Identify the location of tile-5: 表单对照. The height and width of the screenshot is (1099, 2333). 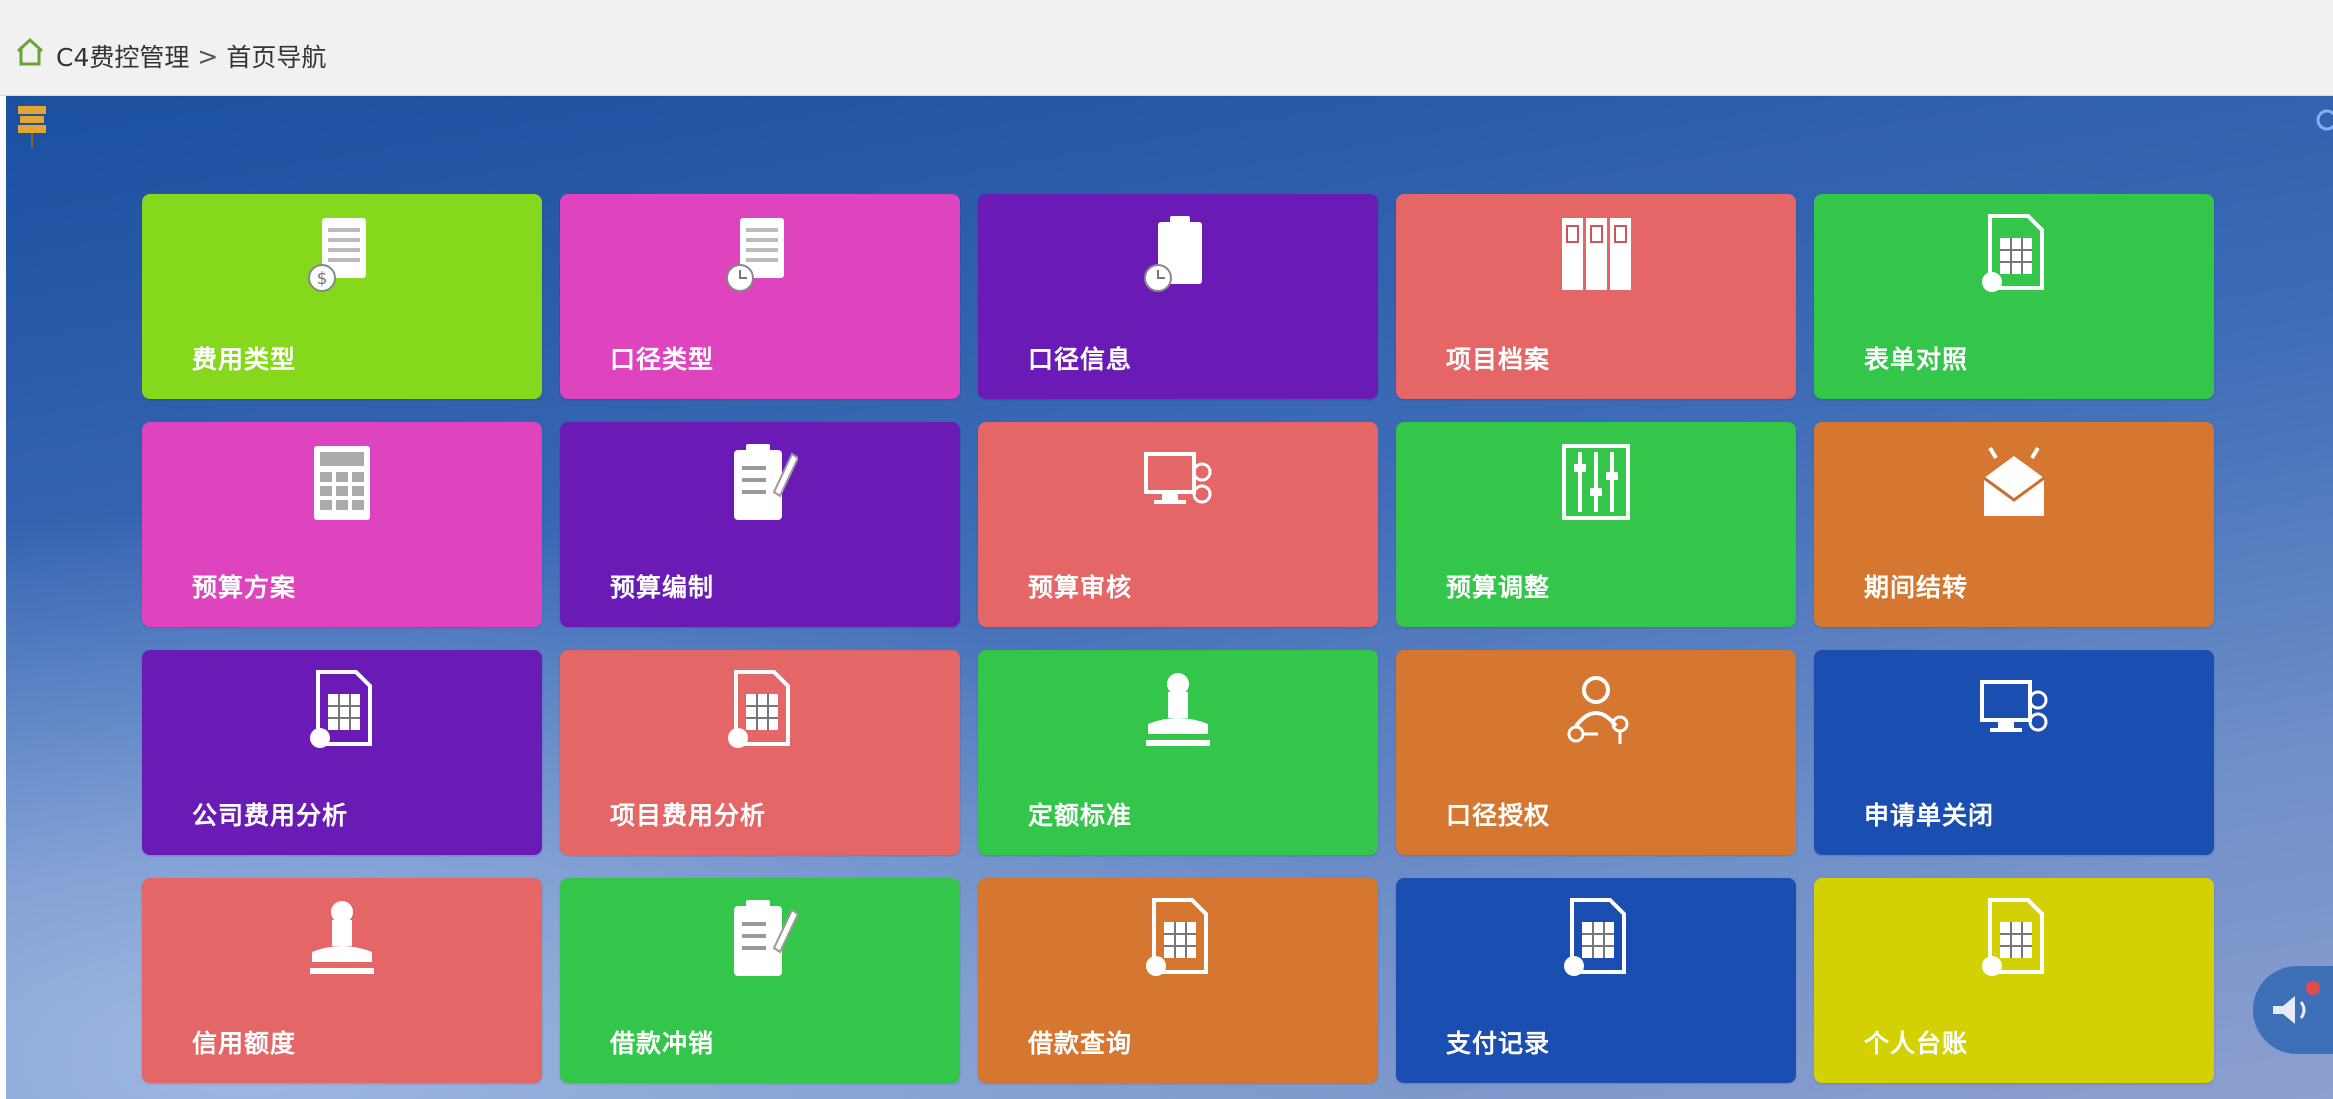
(2014, 296).